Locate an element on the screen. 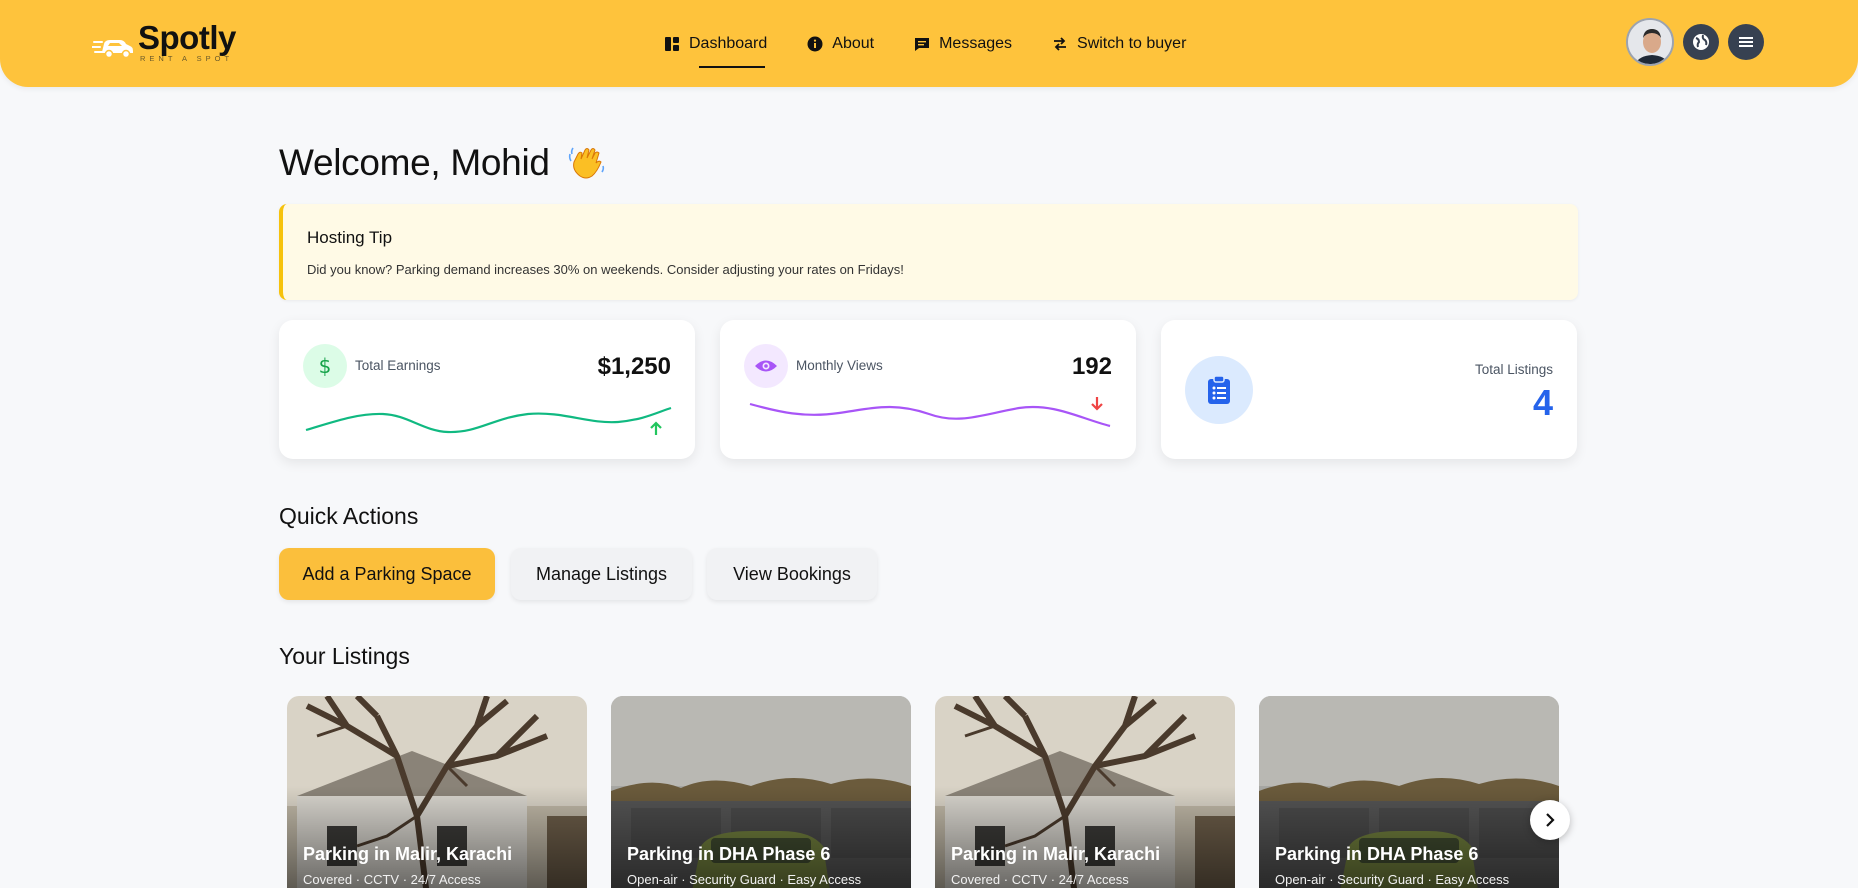 The image size is (1858, 888). your-listings-title: Your Listings is located at coordinates (344, 656).